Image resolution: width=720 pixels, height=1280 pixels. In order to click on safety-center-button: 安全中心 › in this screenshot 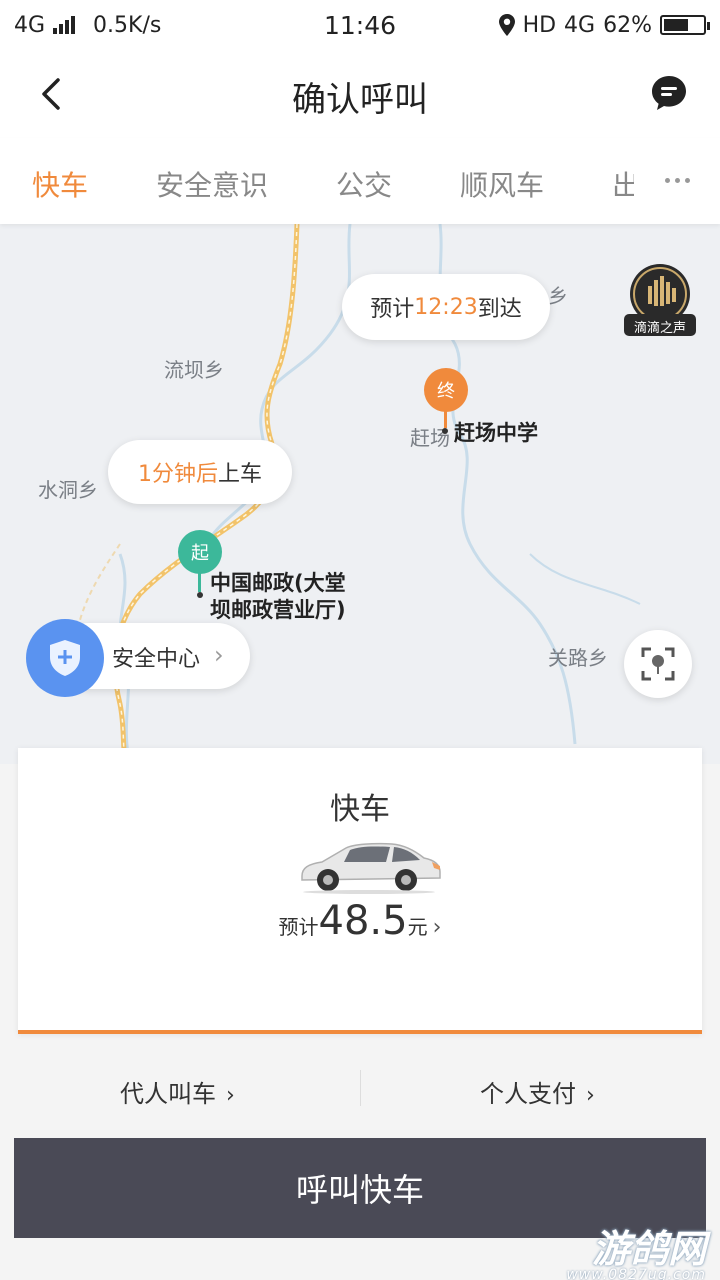, I will do `click(138, 658)`.